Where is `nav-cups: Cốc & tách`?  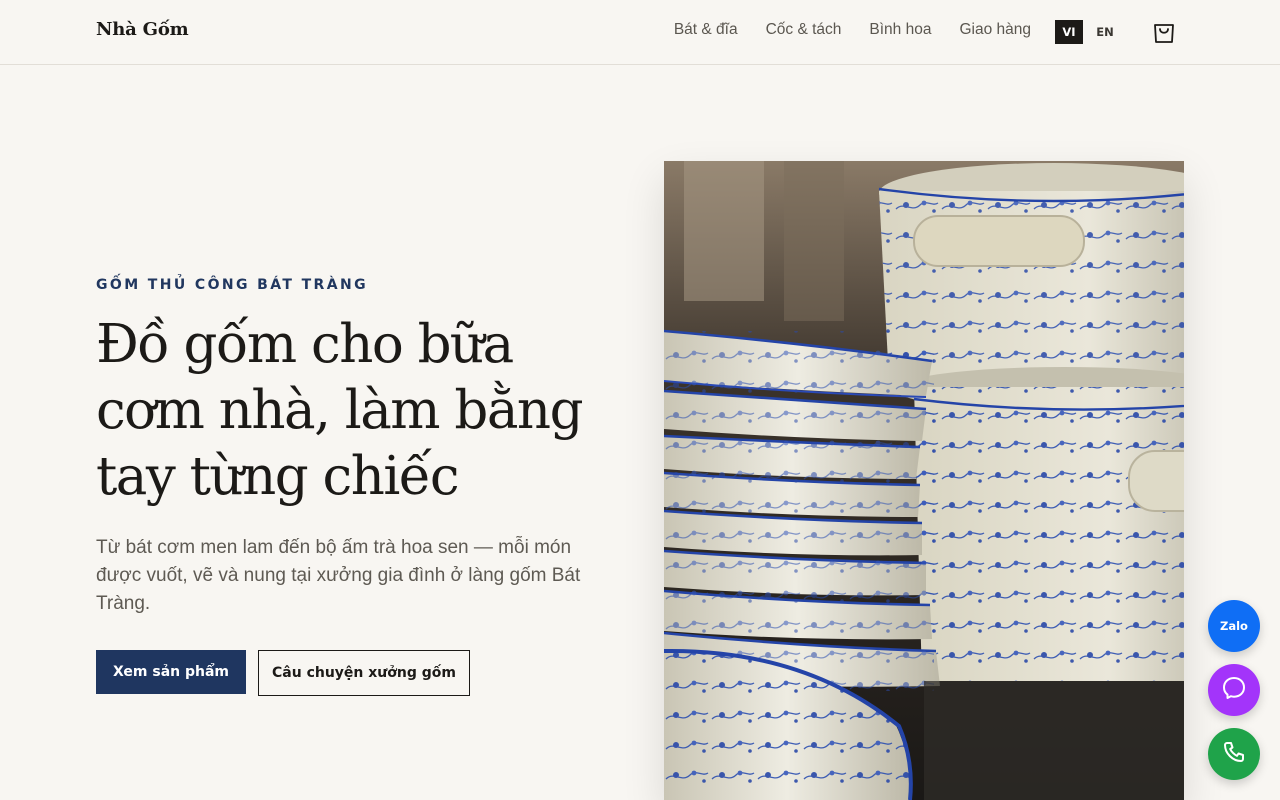
nav-cups: Cốc & tách is located at coordinates (804, 30).